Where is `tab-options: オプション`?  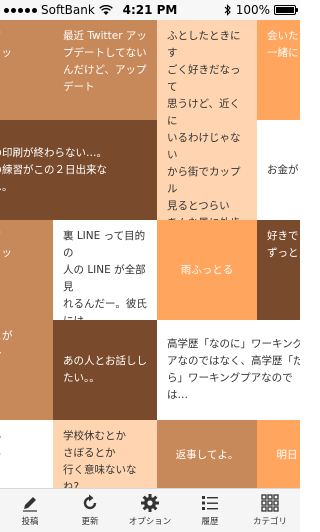 tab-options: オプション is located at coordinates (150, 510).